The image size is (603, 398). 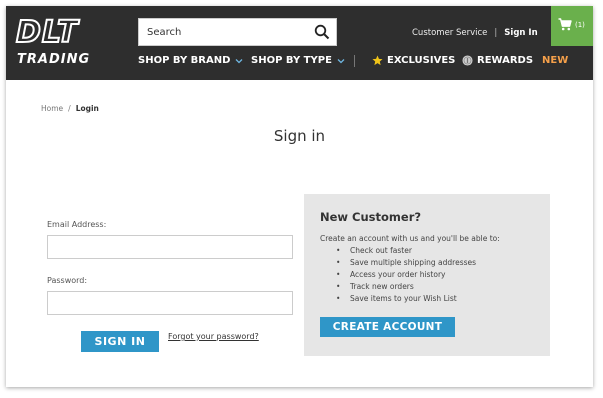 I want to click on nav-new-label: NEW, so click(x=555, y=60).